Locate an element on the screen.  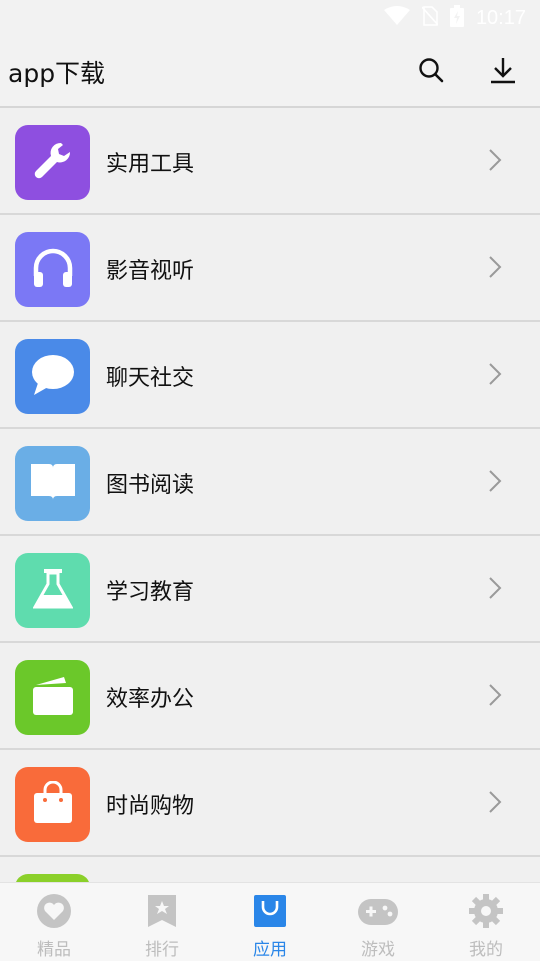
gear-icon is located at coordinates (486, 913).